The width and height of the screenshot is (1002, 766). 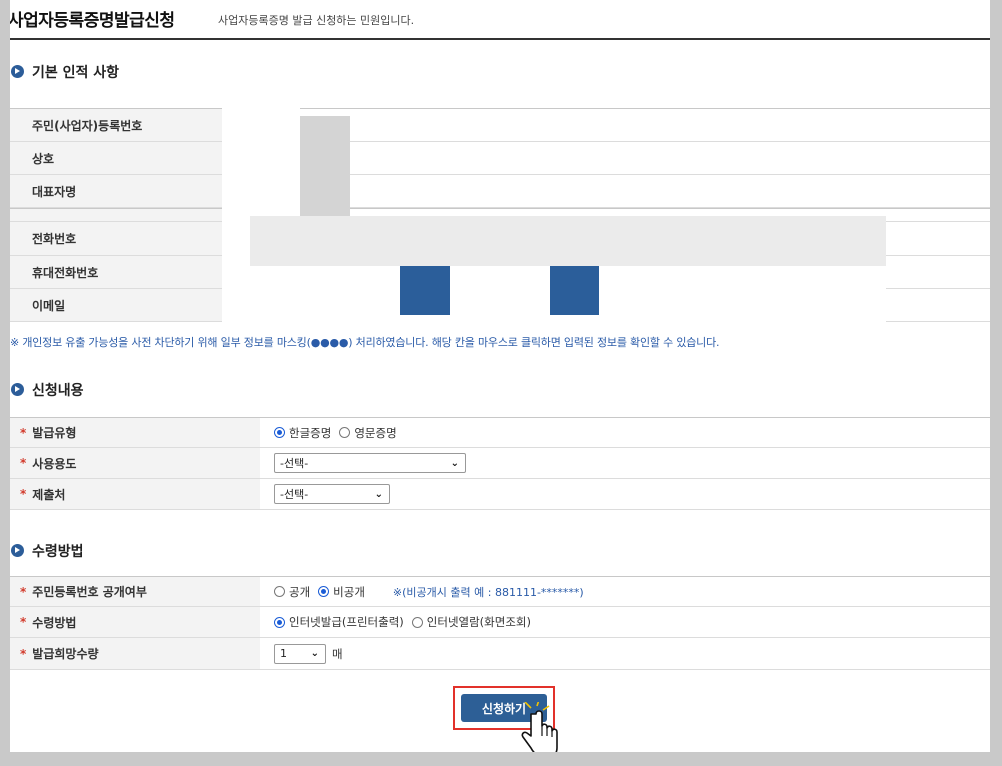 What do you see at coordinates (300, 653) in the screenshot?
I see `quantity-select: 1 ⌄` at bounding box center [300, 653].